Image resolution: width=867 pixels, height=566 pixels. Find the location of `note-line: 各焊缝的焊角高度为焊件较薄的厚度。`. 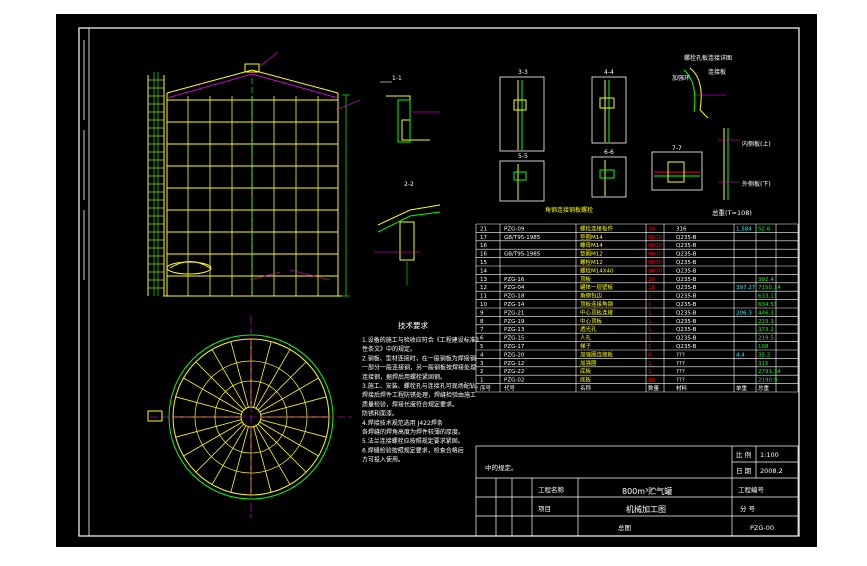

note-line: 各焊缝的焊角高度为焊件较薄的厚度。 is located at coordinates (413, 432).